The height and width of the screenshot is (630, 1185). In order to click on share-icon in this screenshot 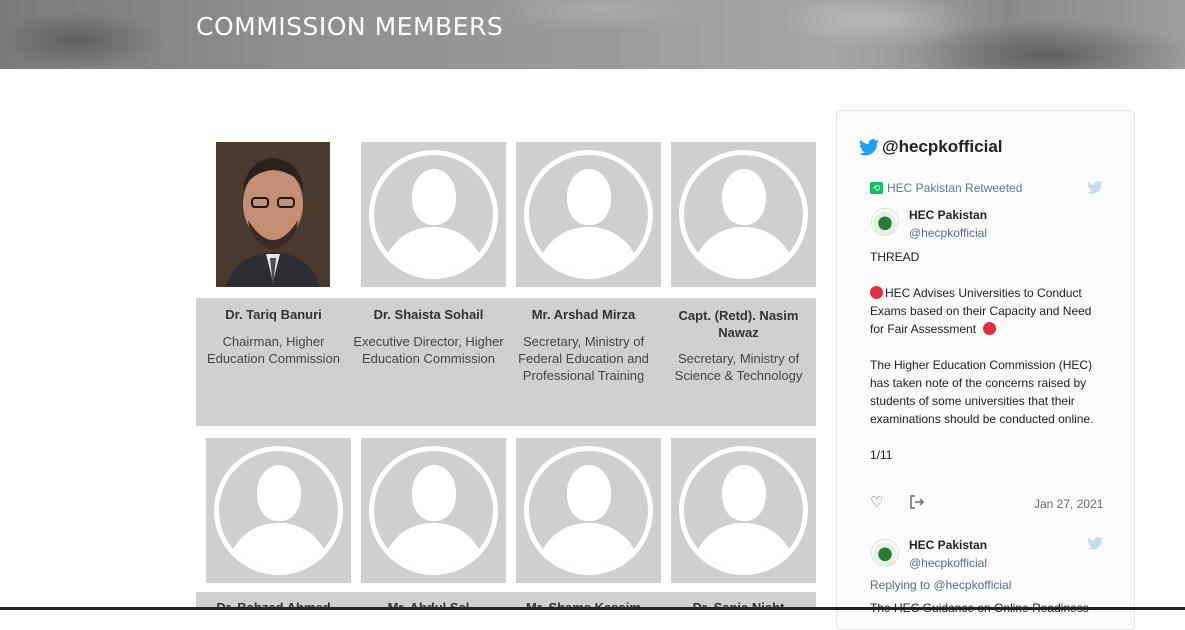, I will do `click(917, 502)`.